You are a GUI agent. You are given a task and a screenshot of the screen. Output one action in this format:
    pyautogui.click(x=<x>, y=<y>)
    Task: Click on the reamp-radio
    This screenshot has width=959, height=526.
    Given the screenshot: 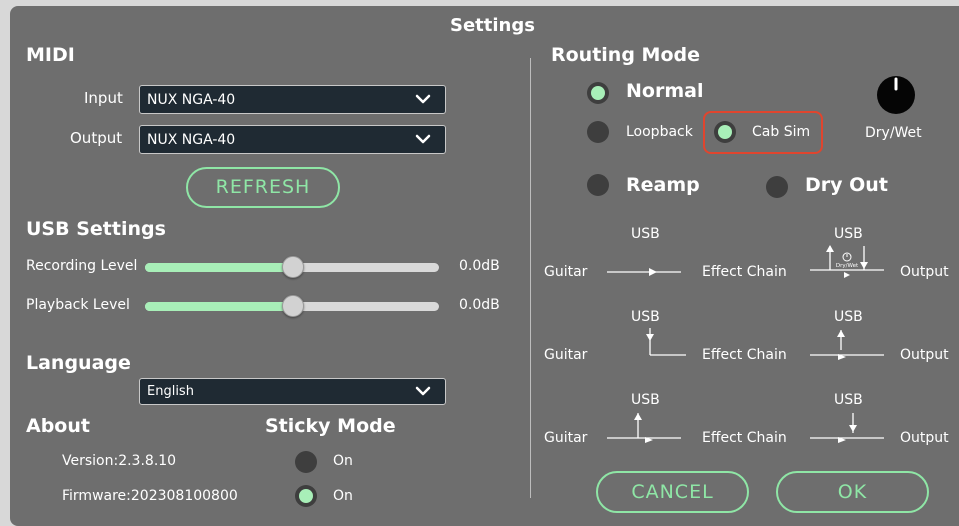 What is the action you would take?
    pyautogui.click(x=598, y=185)
    